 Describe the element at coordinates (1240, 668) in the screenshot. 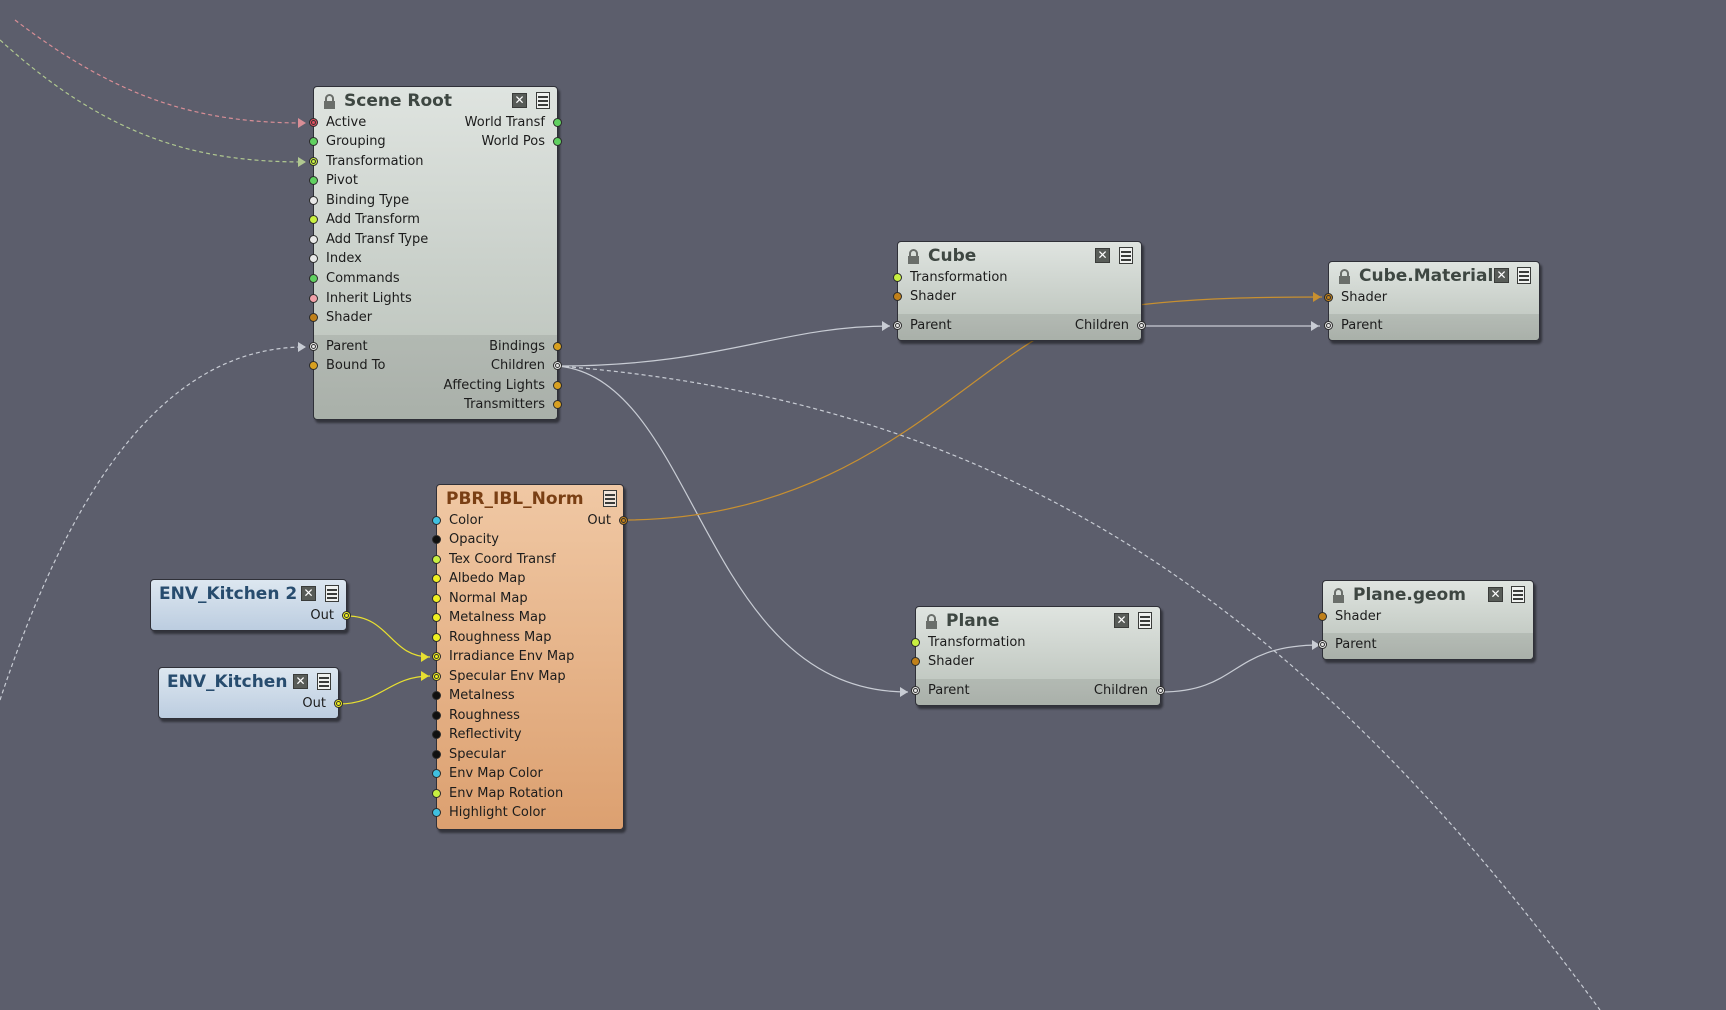

I see `wire-plane-geom` at that location.